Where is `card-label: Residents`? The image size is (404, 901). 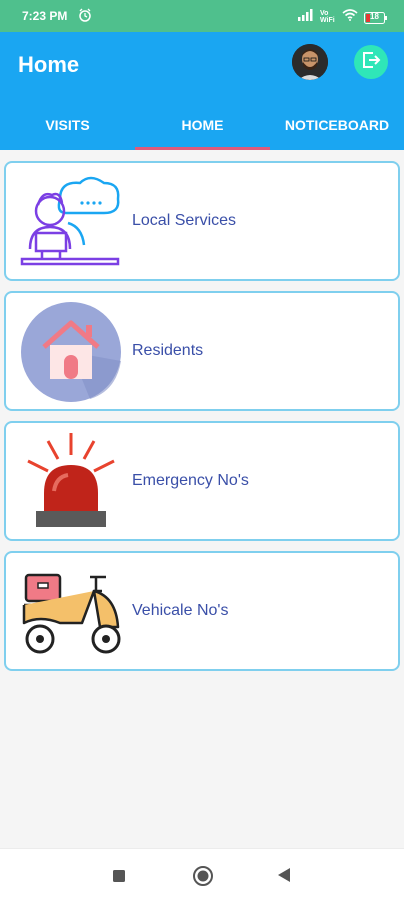
card-label: Residents is located at coordinates (168, 350).